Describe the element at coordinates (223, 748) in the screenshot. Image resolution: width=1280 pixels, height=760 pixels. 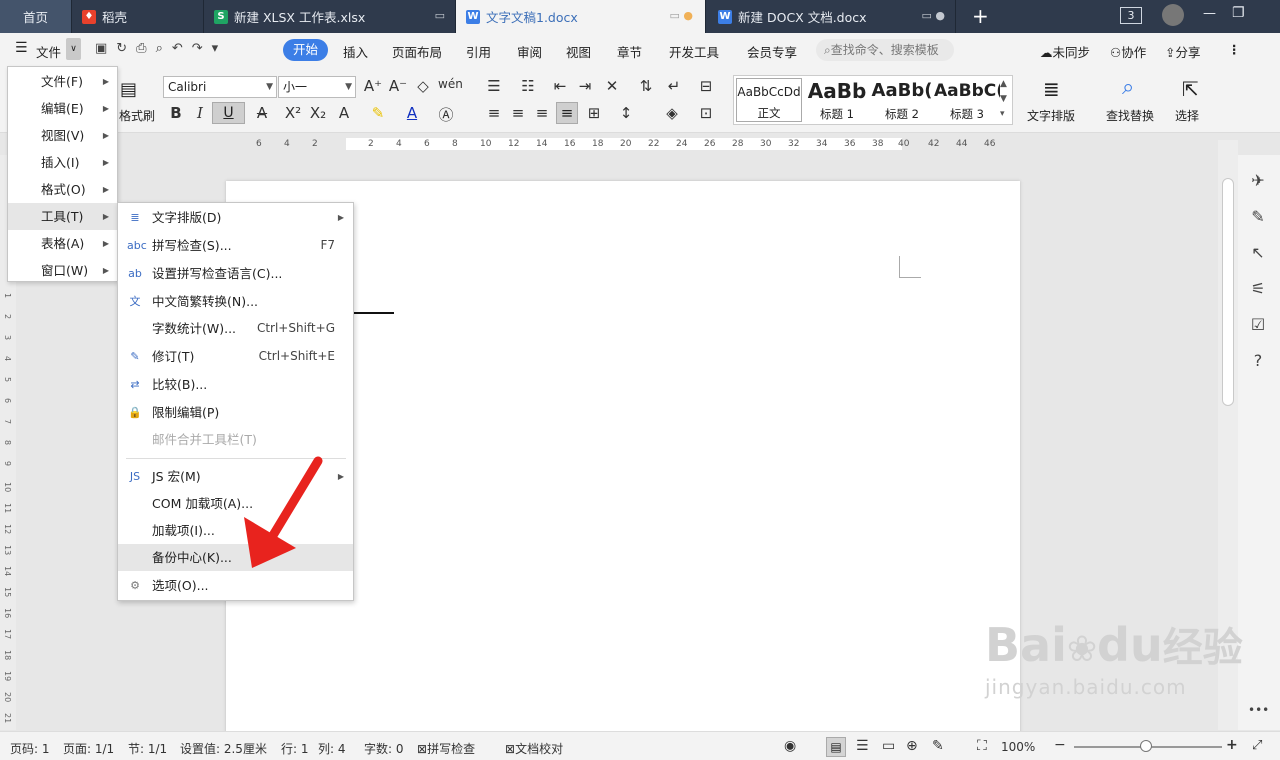
I see `status-setting: 设置值: 2.5厘米` at that location.